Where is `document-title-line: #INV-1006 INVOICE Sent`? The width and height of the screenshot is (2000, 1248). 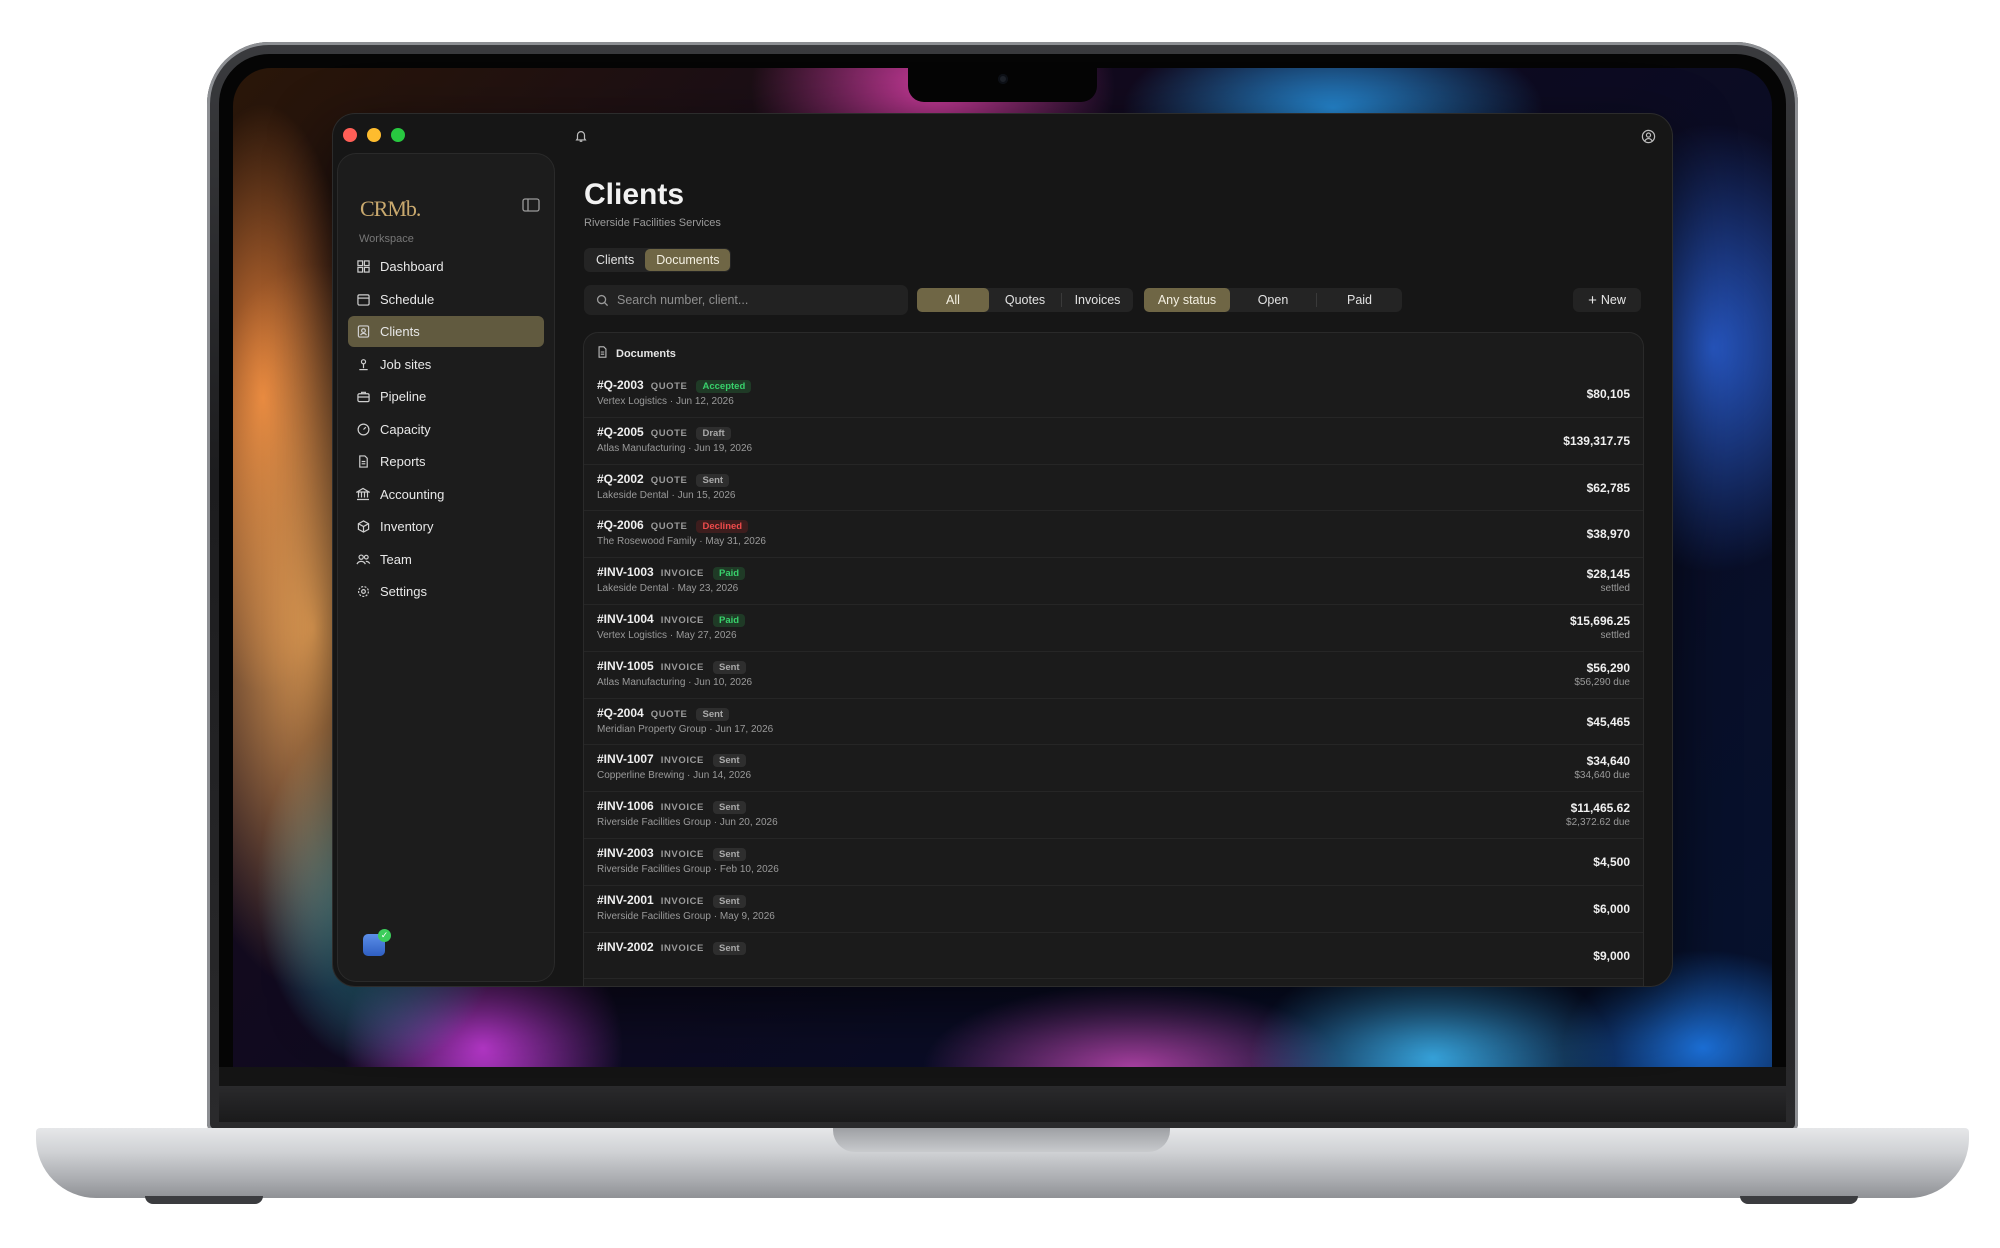
document-title-line: #INV-1006 INVOICE Sent is located at coordinates (671, 807).